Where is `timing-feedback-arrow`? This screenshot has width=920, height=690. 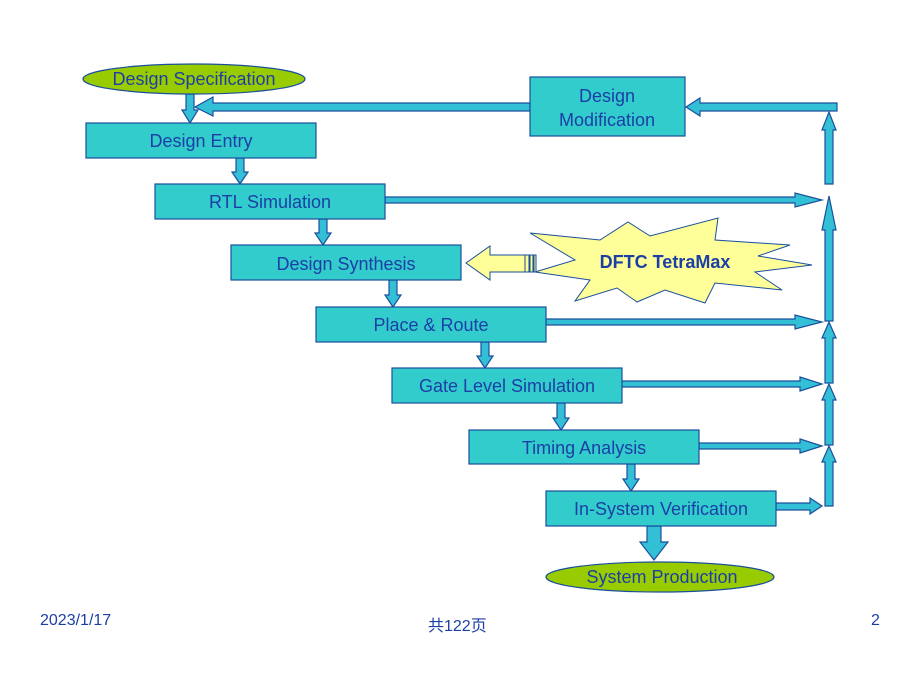
timing-feedback-arrow is located at coordinates (761, 446).